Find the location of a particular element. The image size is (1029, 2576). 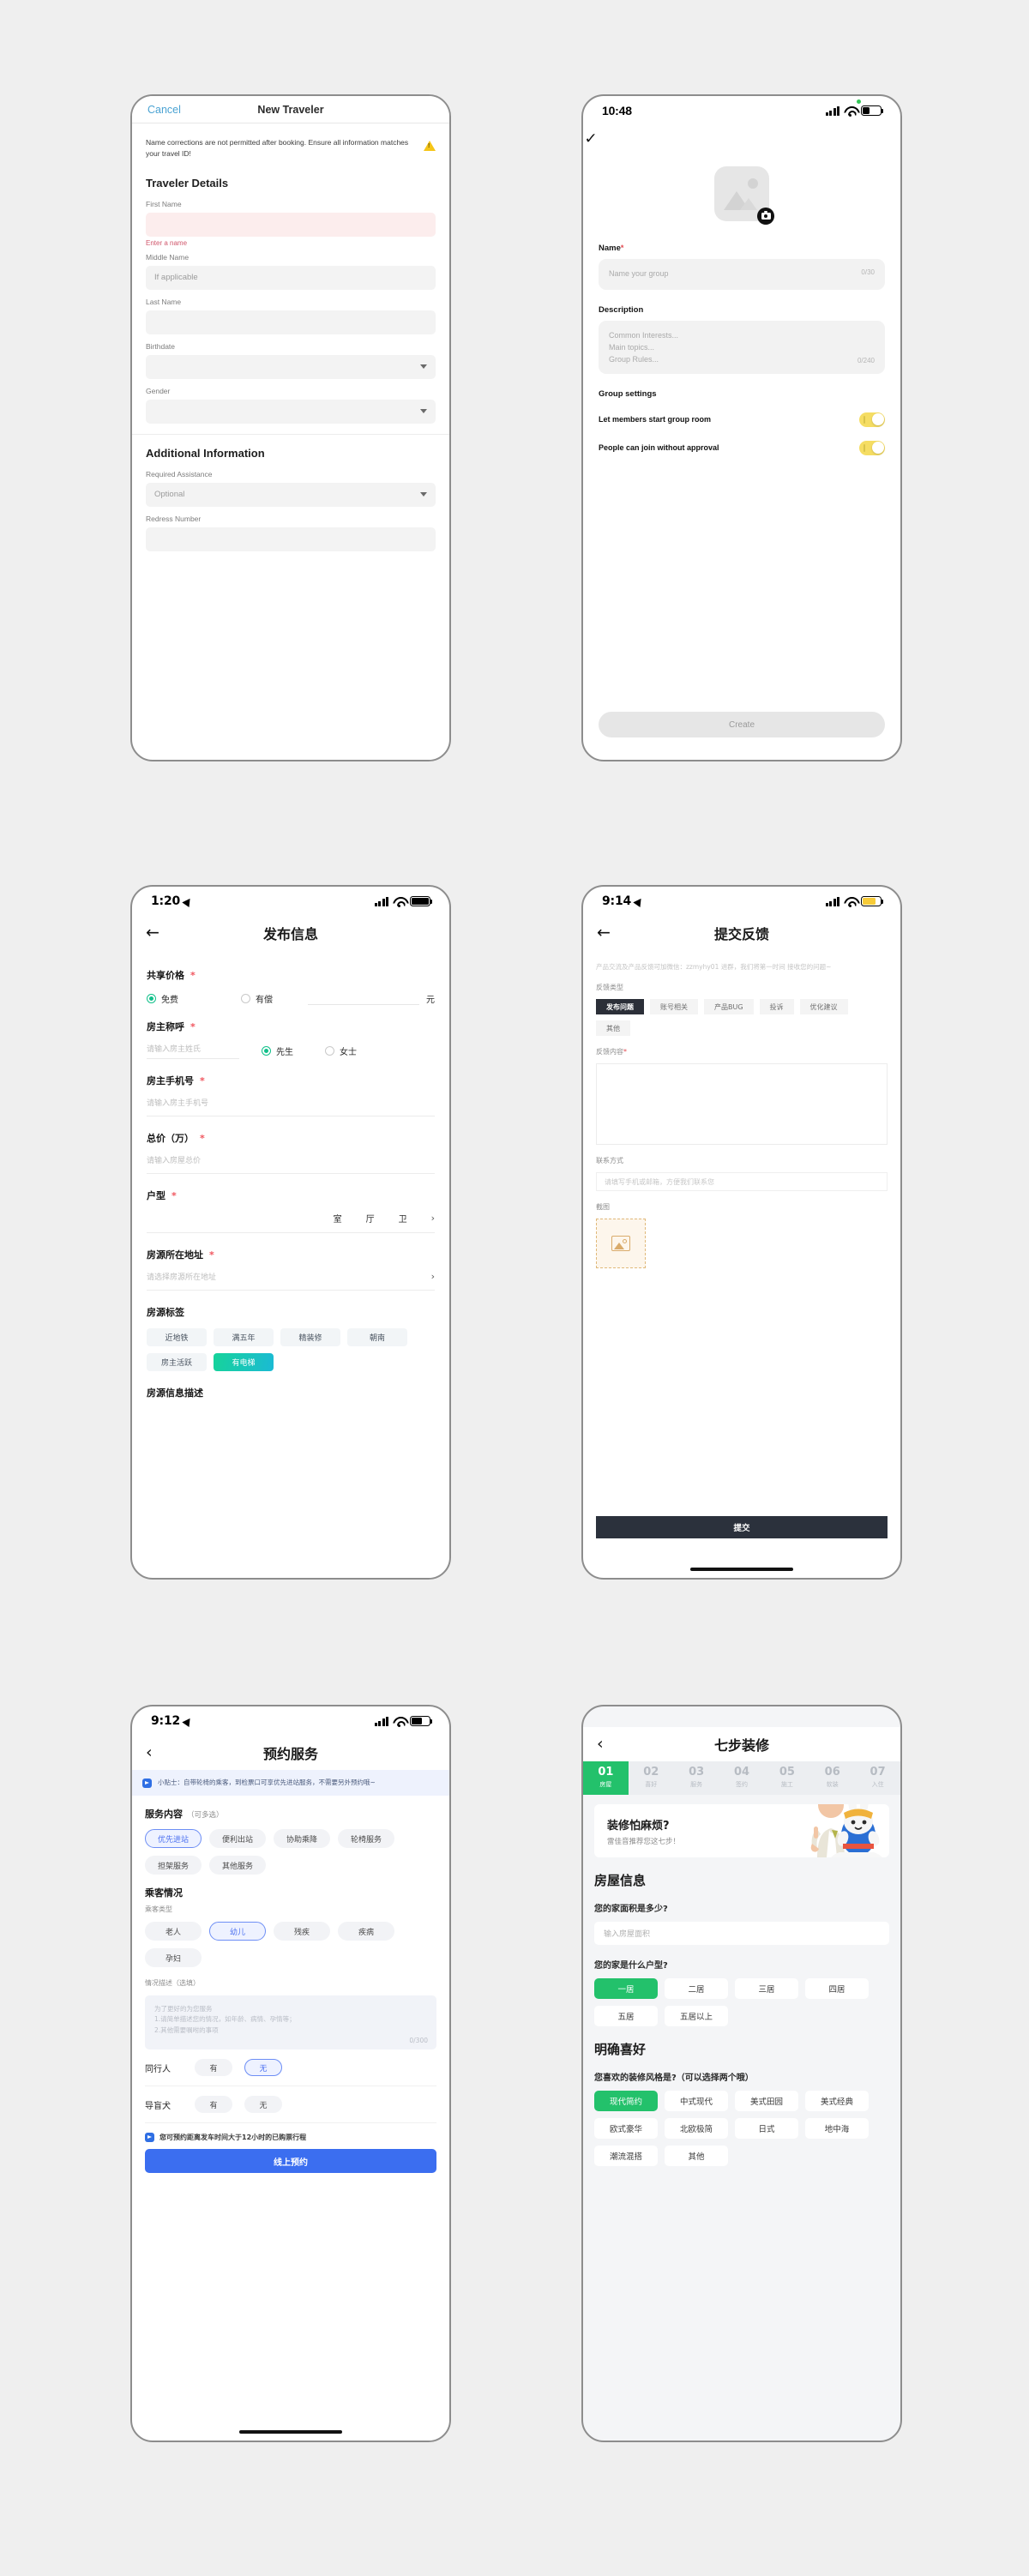

middle-name-input: If applicable is located at coordinates (291, 277).